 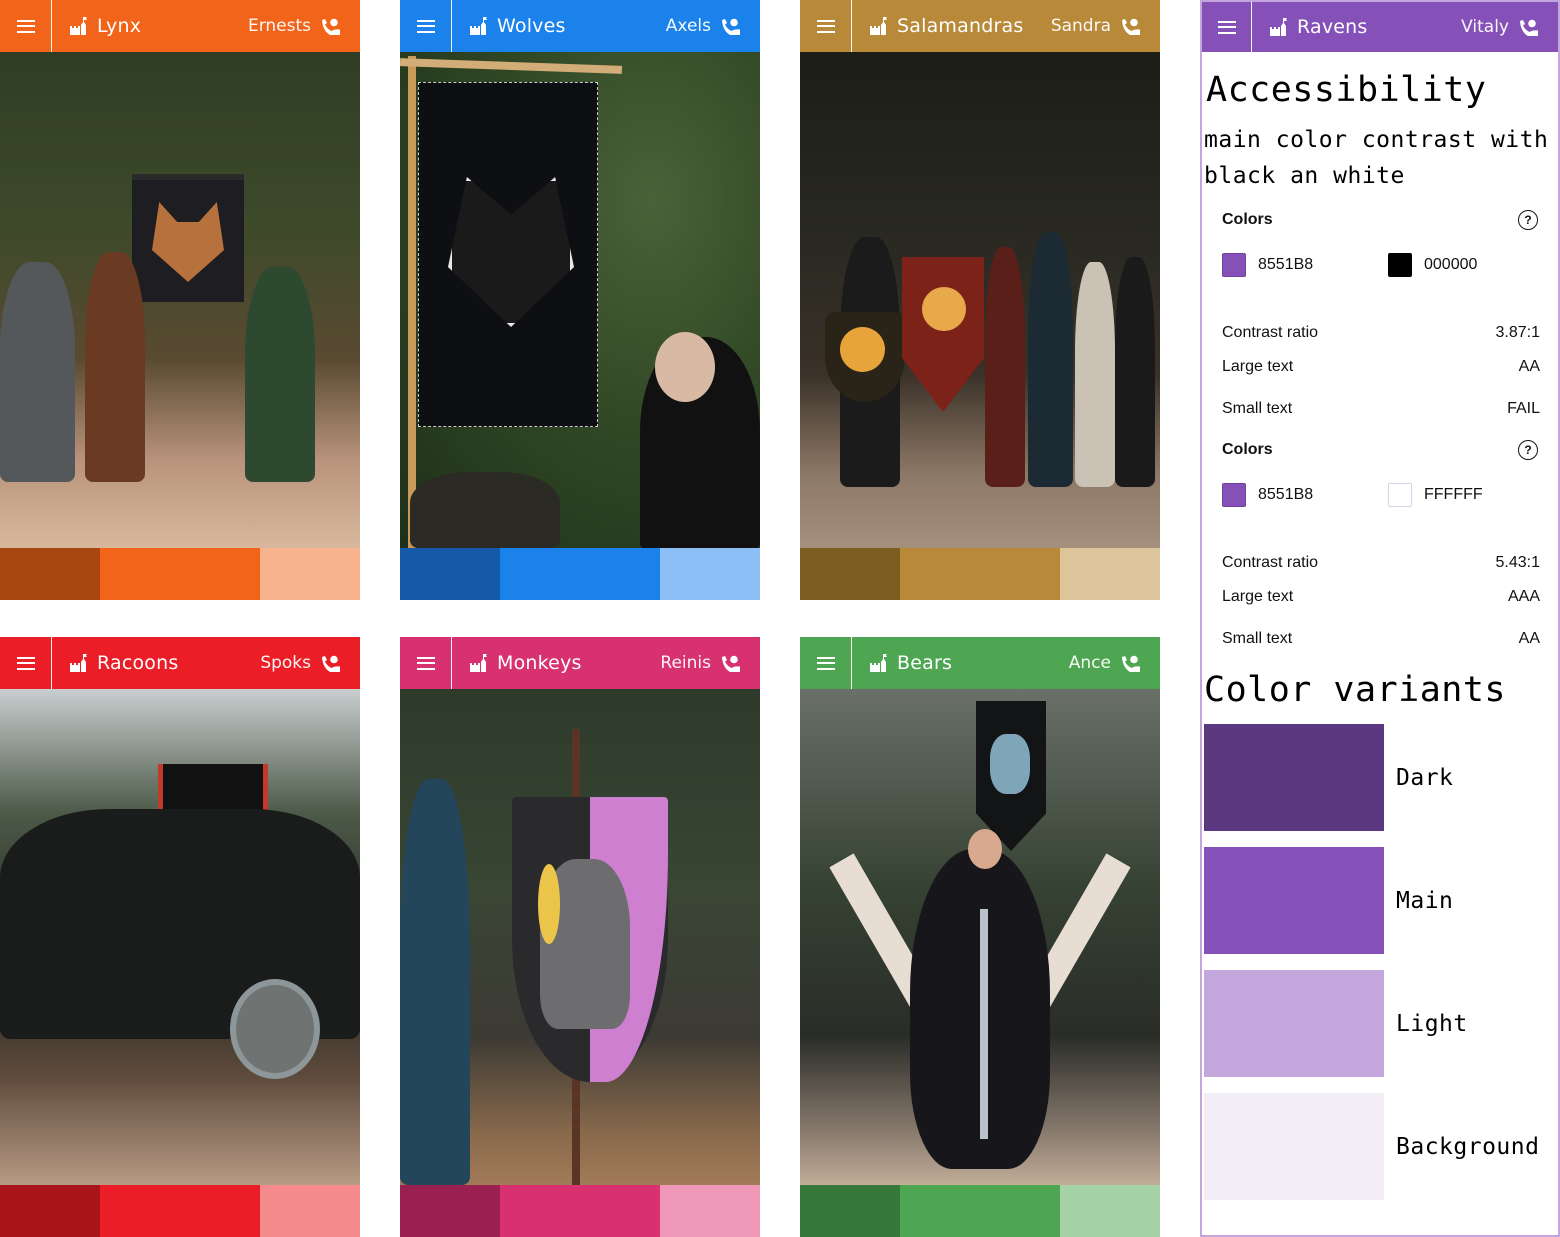 What do you see at coordinates (1380, 597) in the screenshot?
I see `stat-row-large-text: Large text AAA` at bounding box center [1380, 597].